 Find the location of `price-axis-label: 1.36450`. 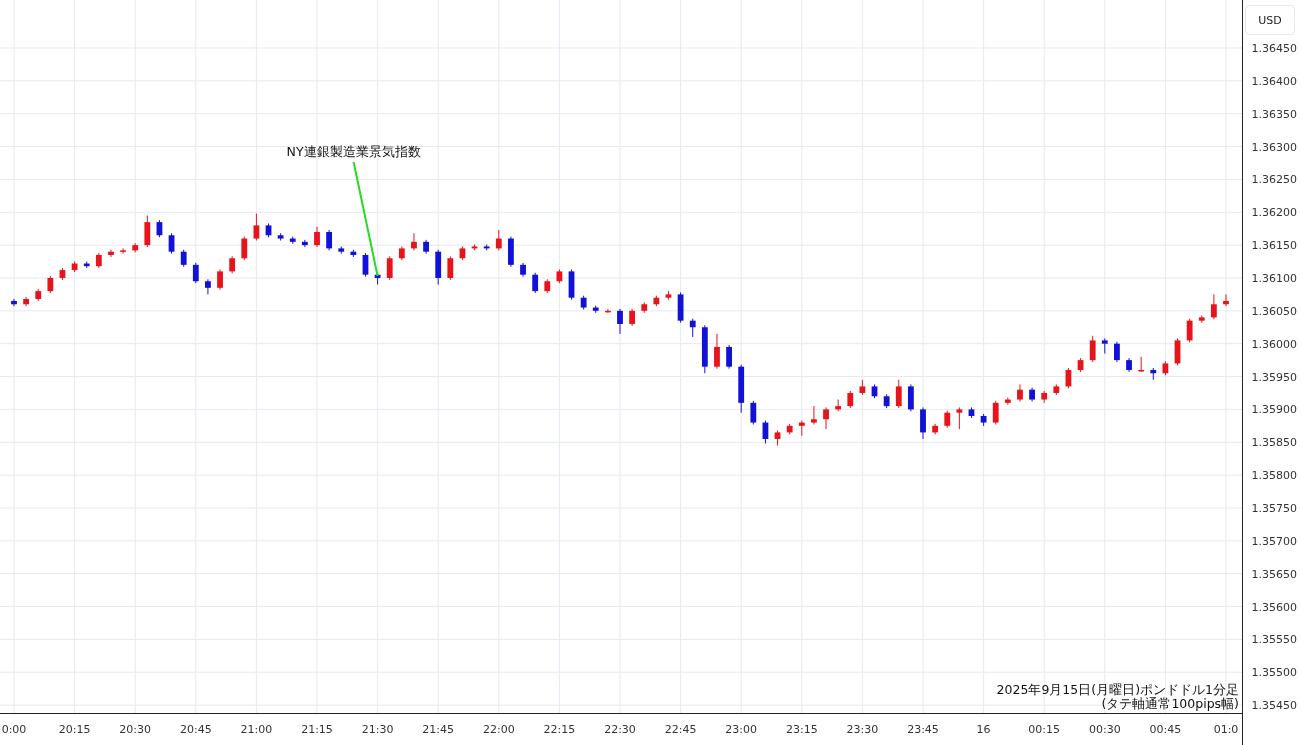

price-axis-label: 1.36450 is located at coordinates (1274, 48).